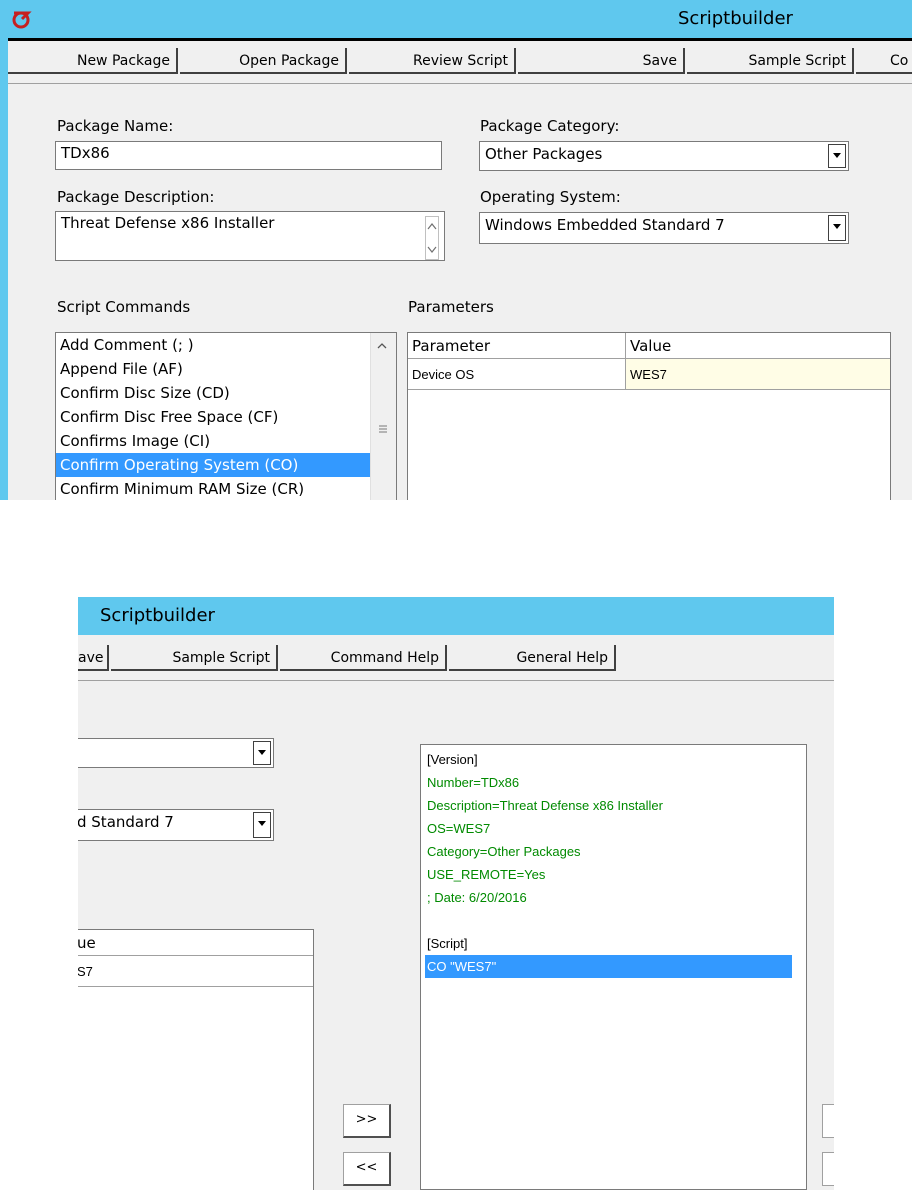  What do you see at coordinates (383, 416) in the screenshot?
I see `commands-scrollbar` at bounding box center [383, 416].